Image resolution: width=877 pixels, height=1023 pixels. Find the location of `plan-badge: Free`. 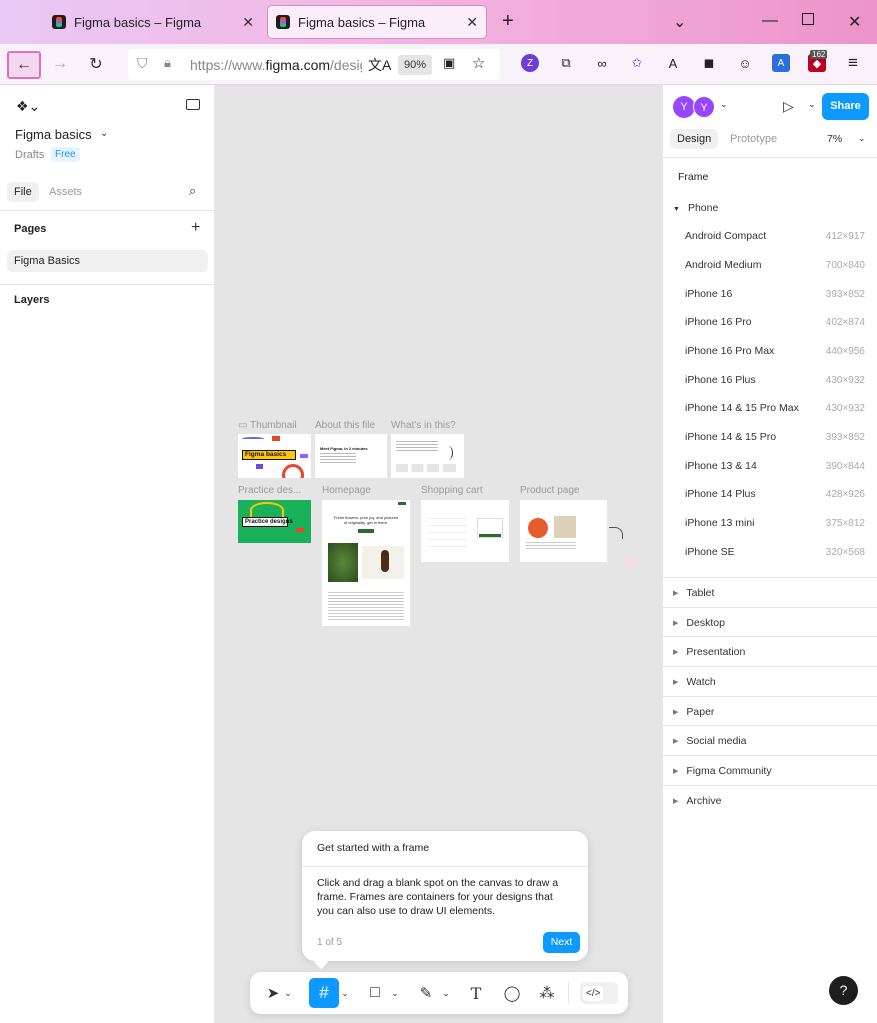

plan-badge: Free is located at coordinates (65, 154).